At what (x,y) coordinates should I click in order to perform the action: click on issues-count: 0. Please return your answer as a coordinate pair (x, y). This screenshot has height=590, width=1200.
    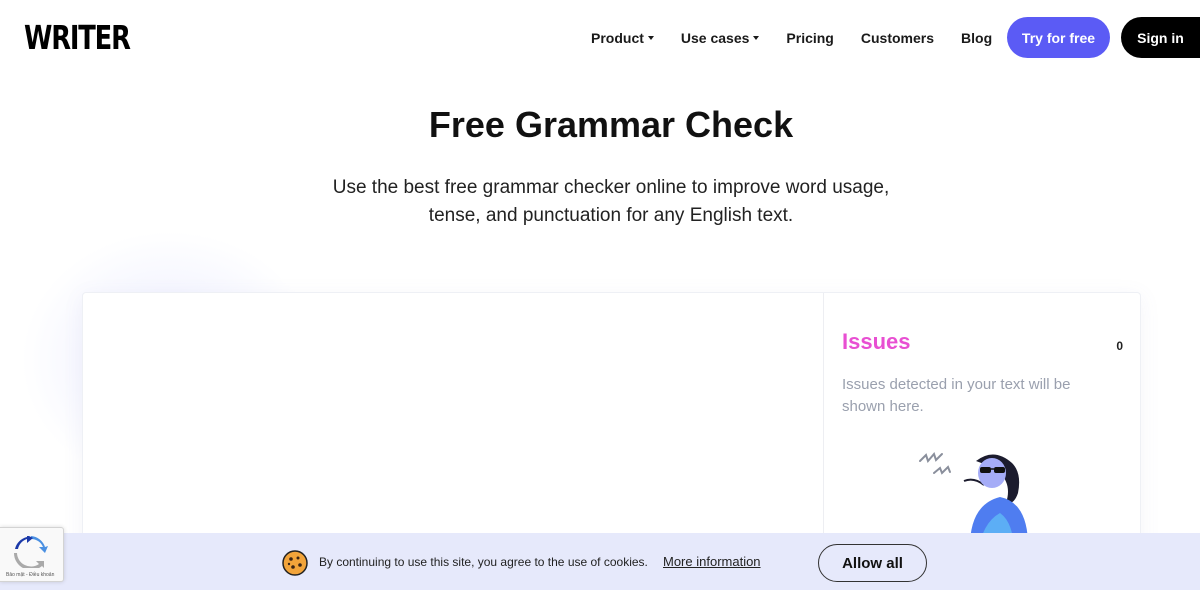
    Looking at the image, I should click on (1119, 346).